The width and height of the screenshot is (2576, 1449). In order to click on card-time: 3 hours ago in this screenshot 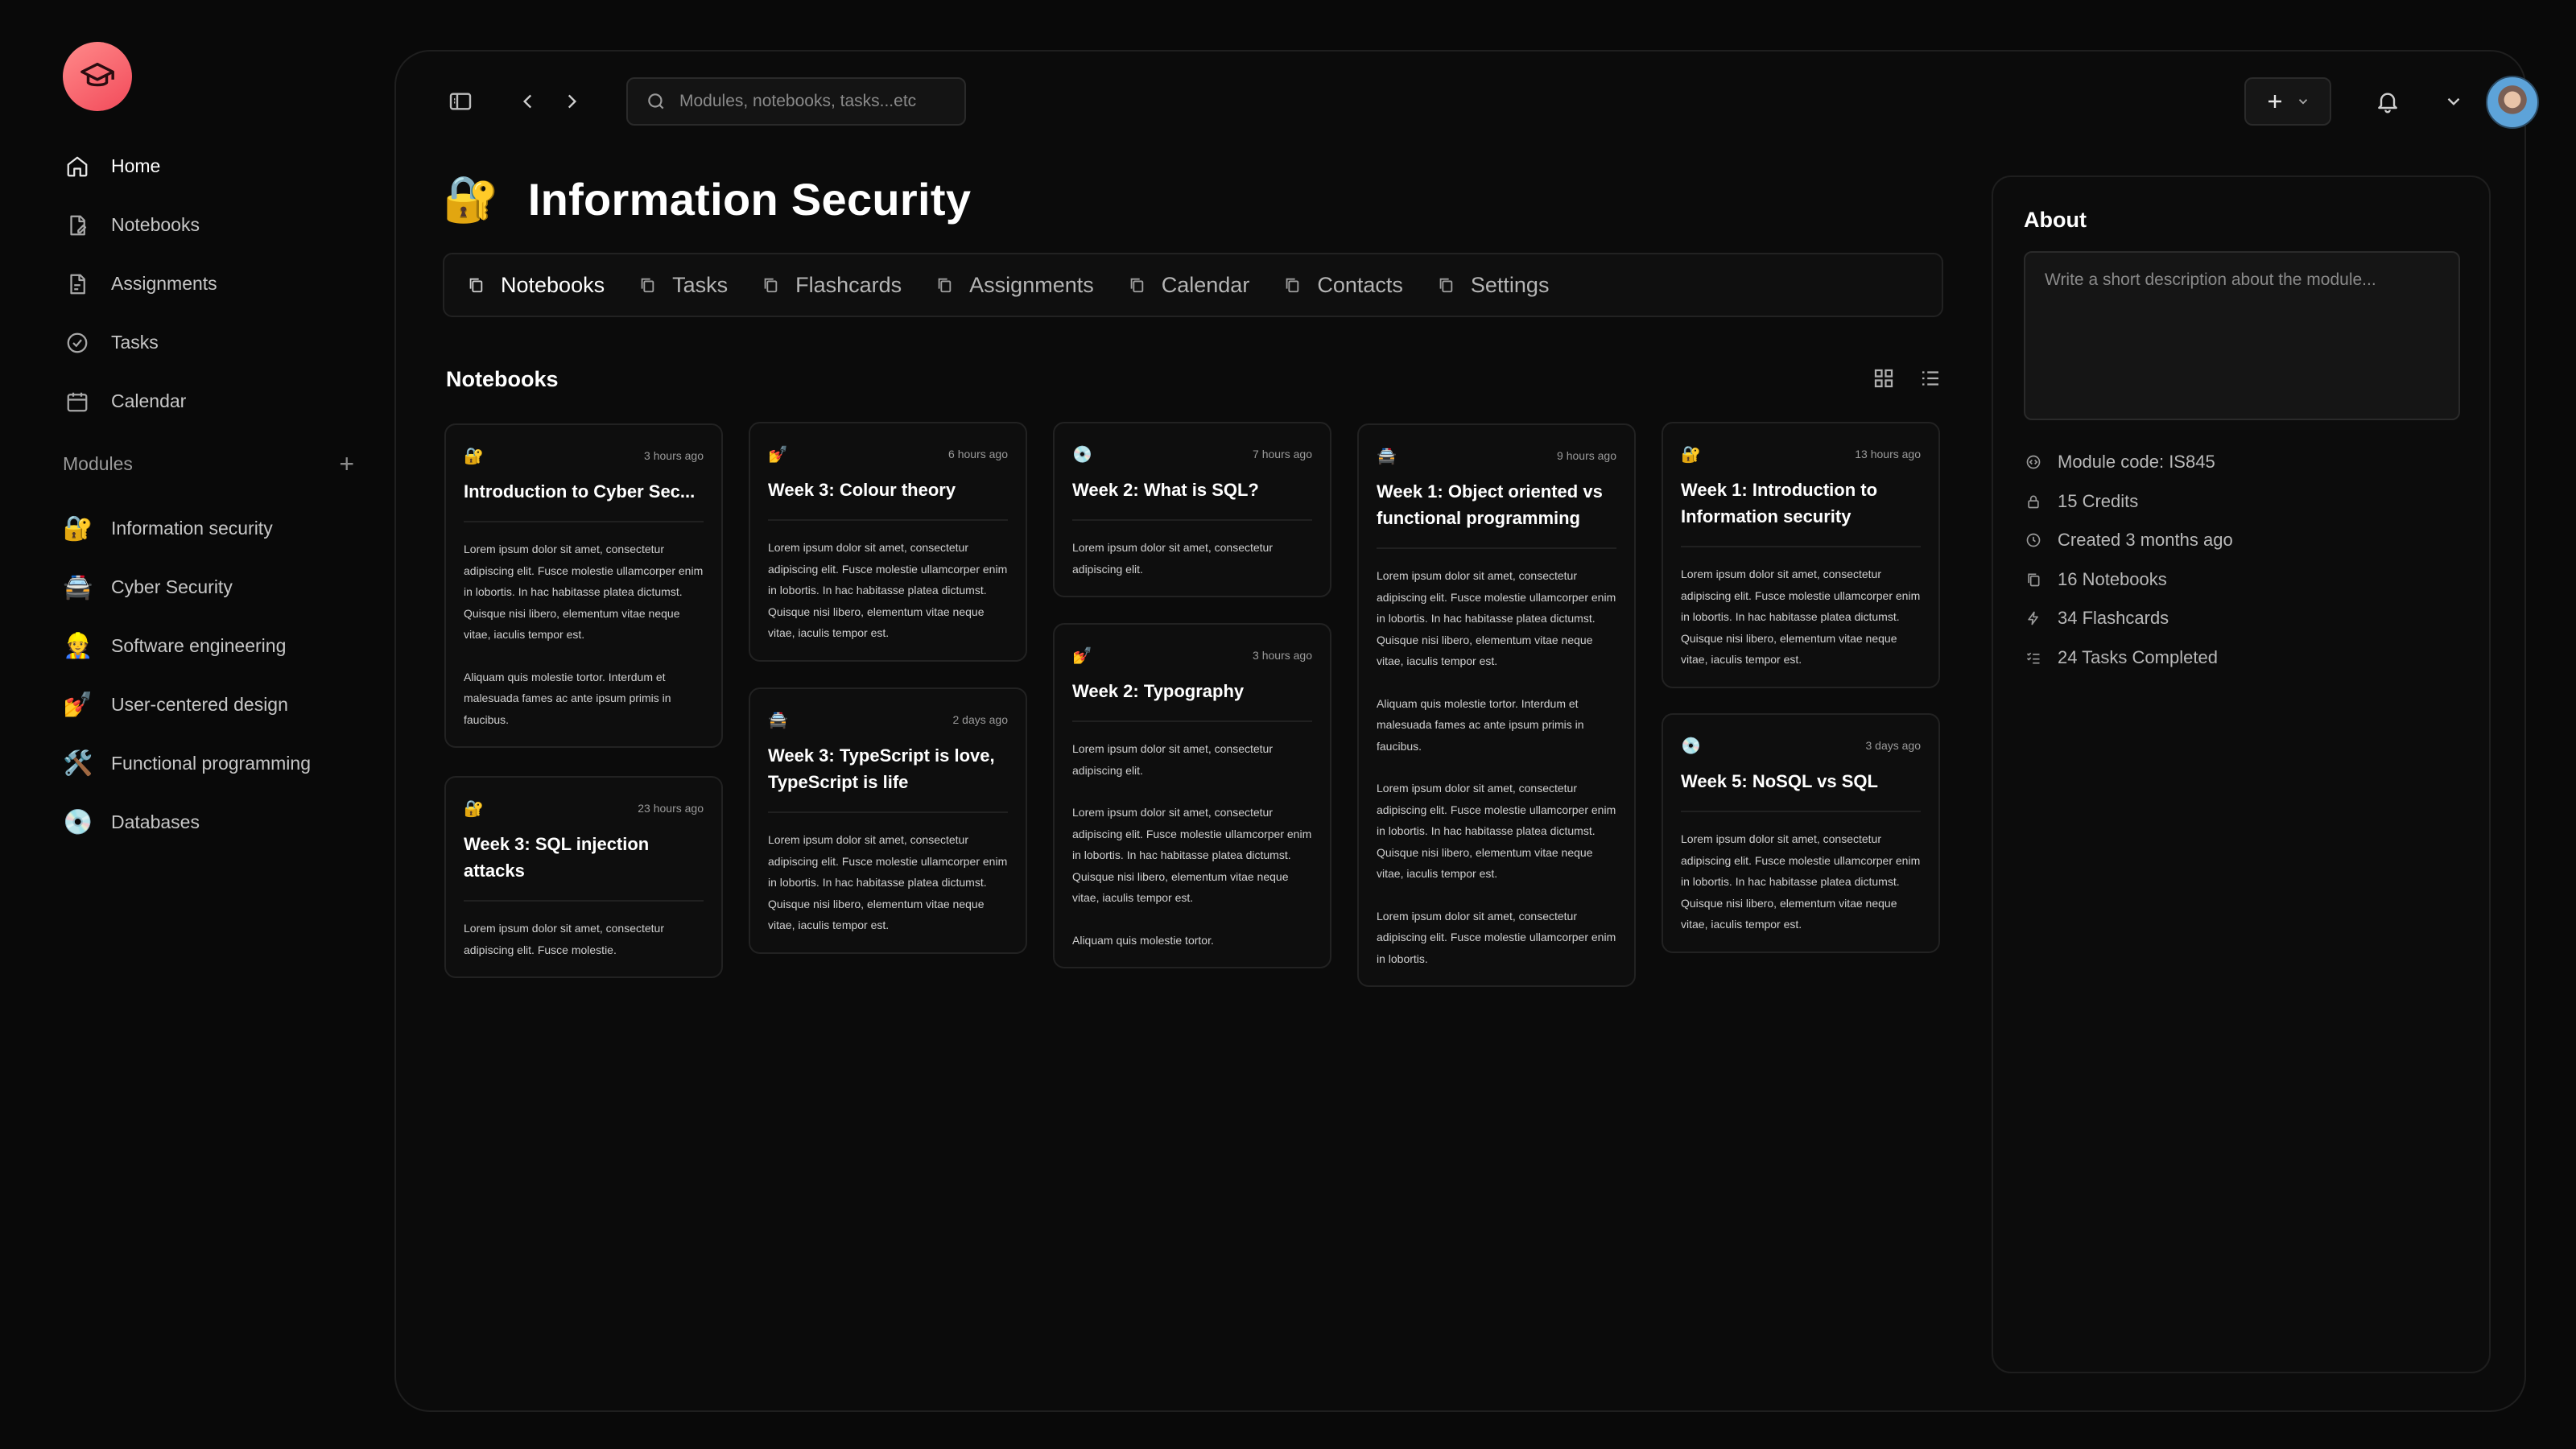, I will do `click(1282, 655)`.